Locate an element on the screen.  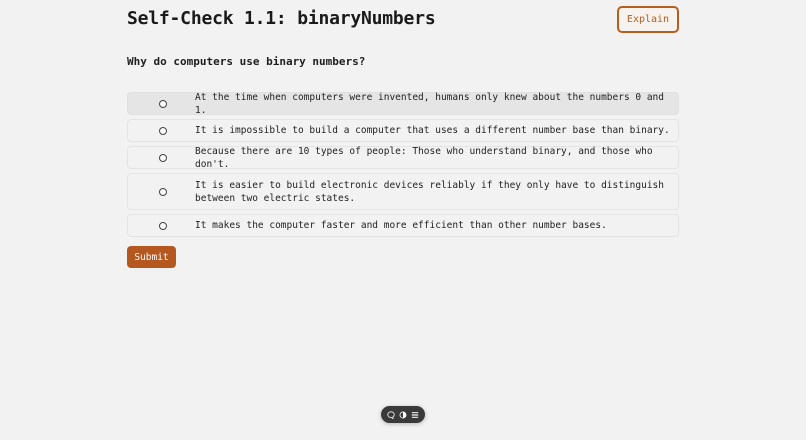
page-title: Self-Check 1.1: binaryNumbers is located at coordinates (281, 18).